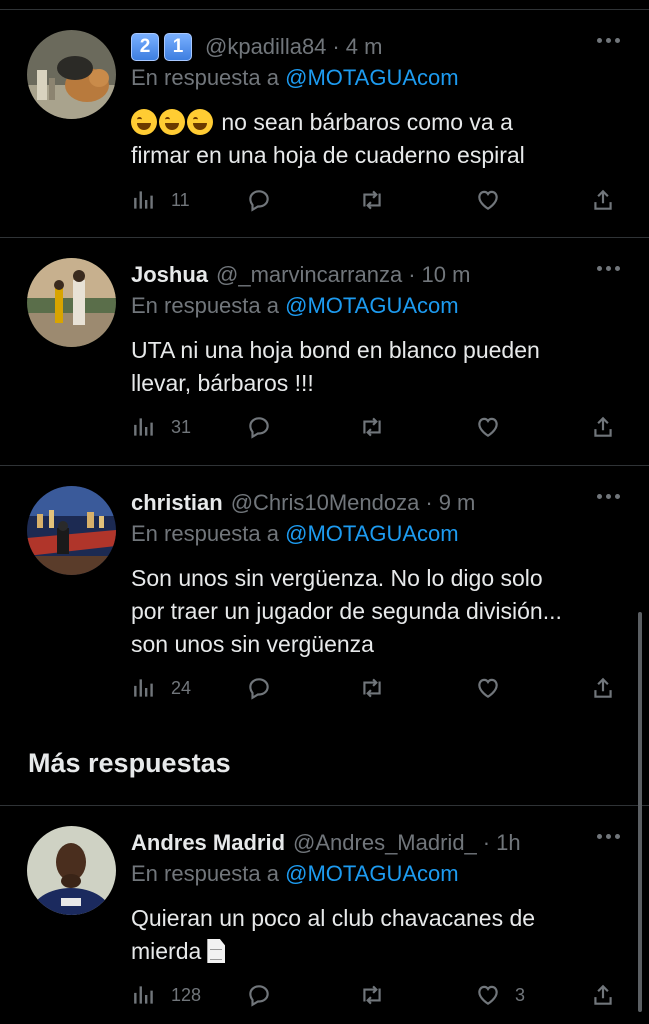  I want to click on tweet-text-line: Quieran un poco al club chavacanes de, so click(333, 918).